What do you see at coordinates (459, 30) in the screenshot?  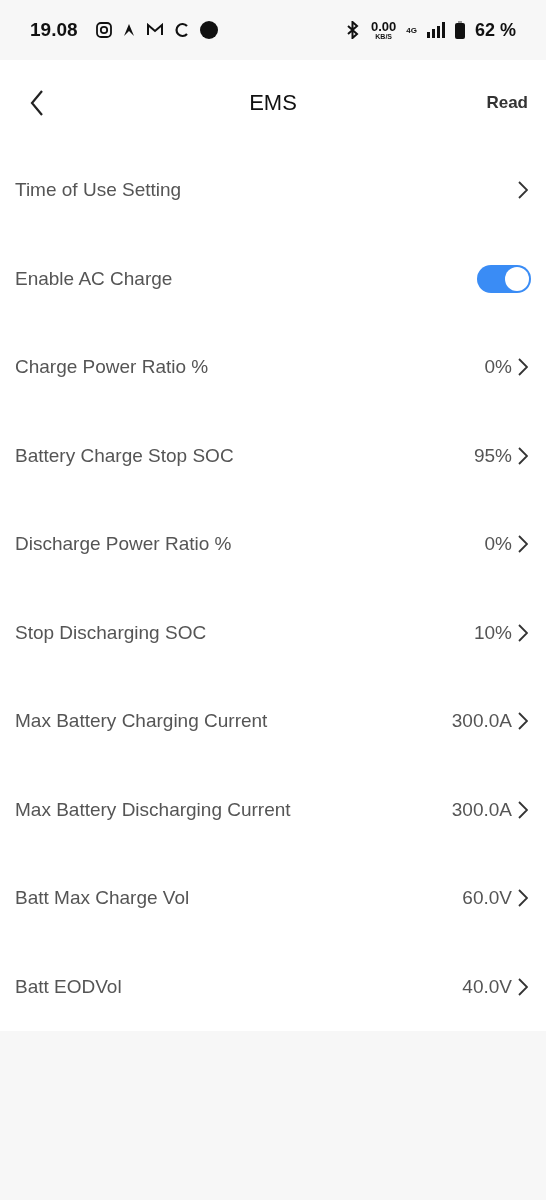 I see `battery-icon` at bounding box center [459, 30].